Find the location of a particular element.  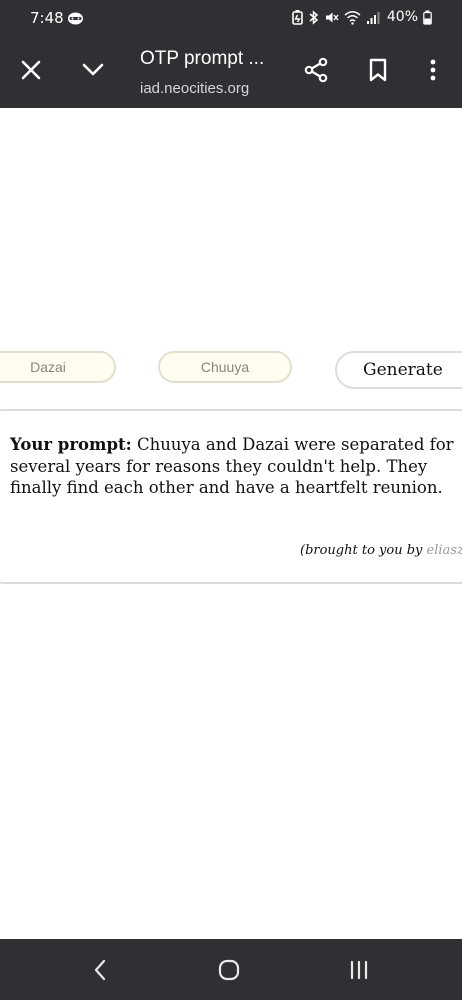

battery-saver-icon is located at coordinates (297, 17).